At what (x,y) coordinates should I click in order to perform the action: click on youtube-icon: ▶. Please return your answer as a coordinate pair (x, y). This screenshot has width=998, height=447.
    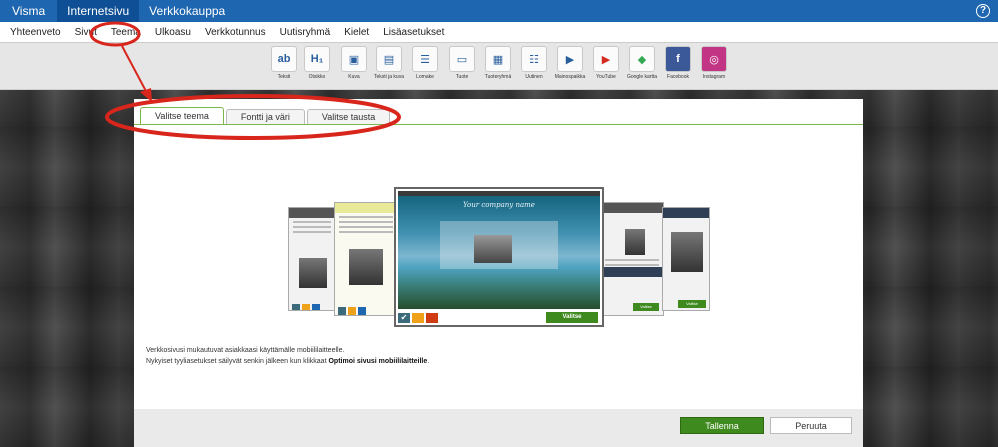
    Looking at the image, I should click on (606, 59).